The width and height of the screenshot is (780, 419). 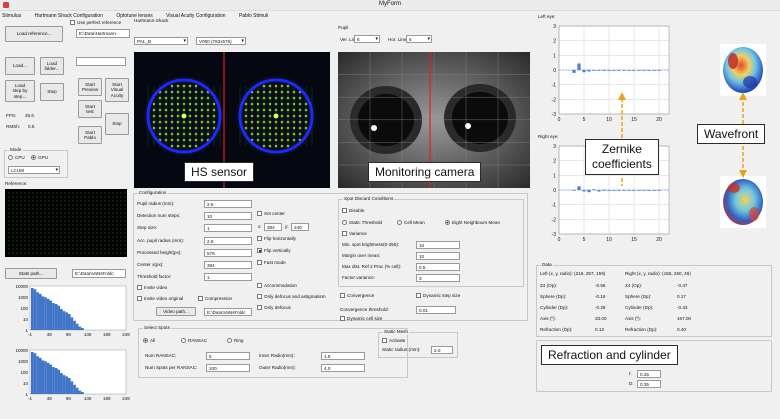 I want to click on config-field-input: 10, so click(x=228, y=216).